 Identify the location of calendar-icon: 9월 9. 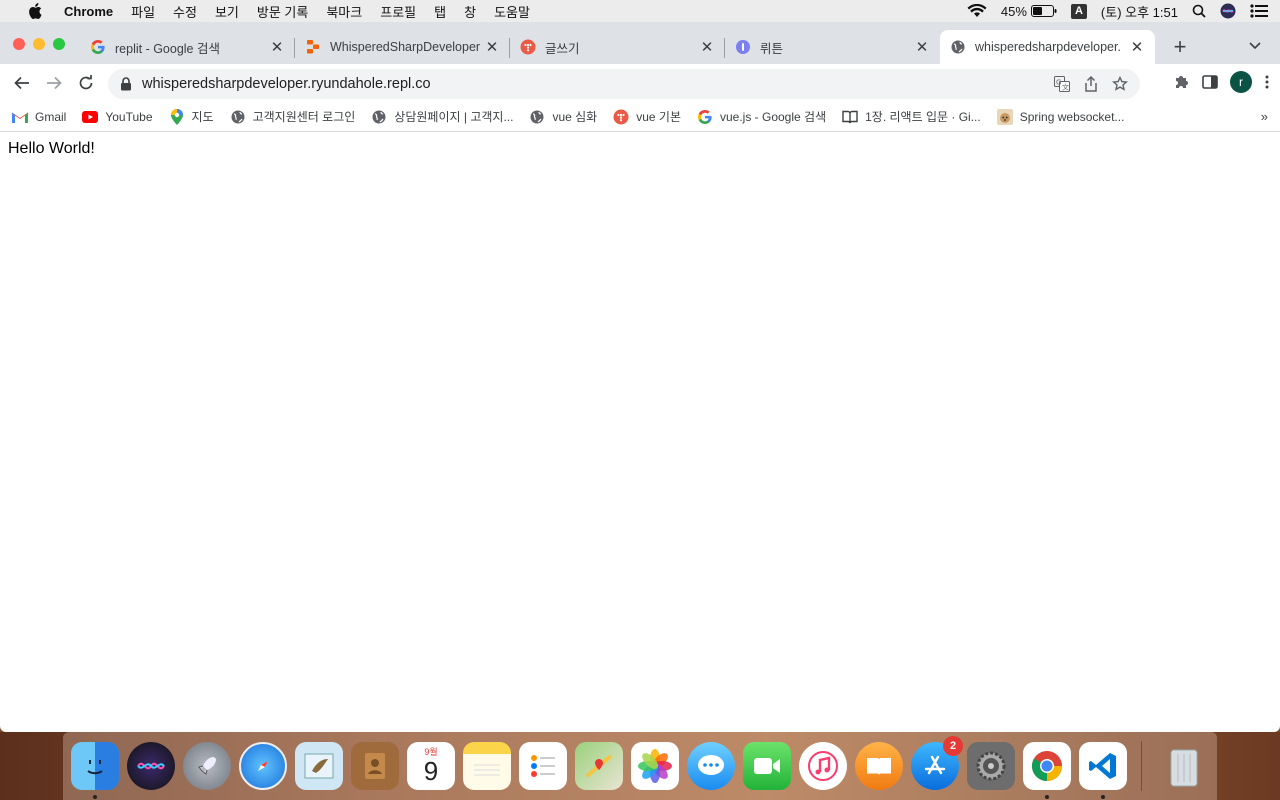
(431, 766).